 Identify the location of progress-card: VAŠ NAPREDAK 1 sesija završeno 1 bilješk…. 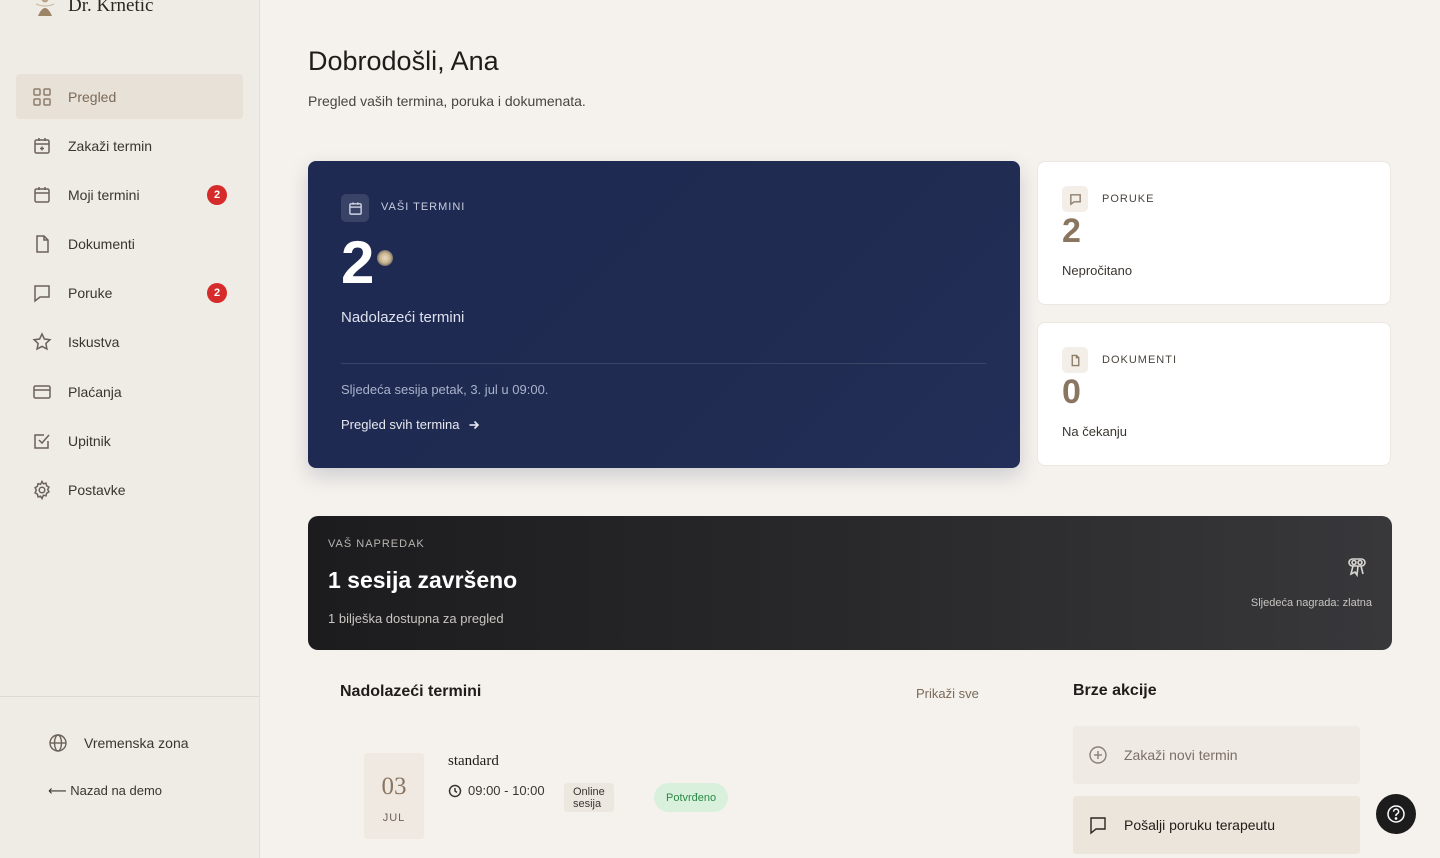
(850, 583).